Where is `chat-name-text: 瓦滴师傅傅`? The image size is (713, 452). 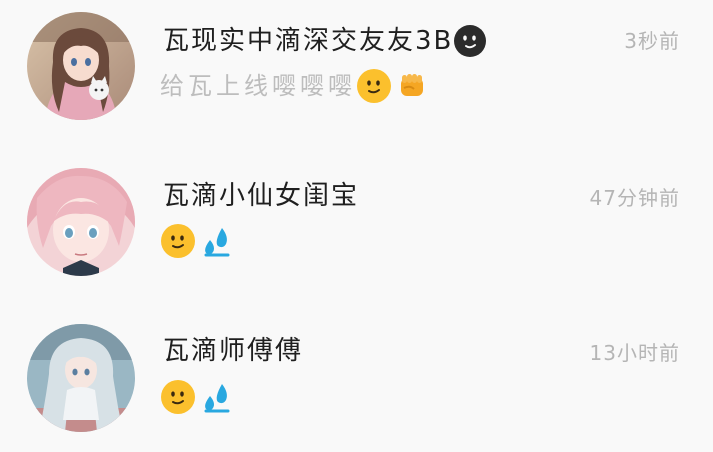 chat-name-text: 瓦滴师傅傅 is located at coordinates (233, 351).